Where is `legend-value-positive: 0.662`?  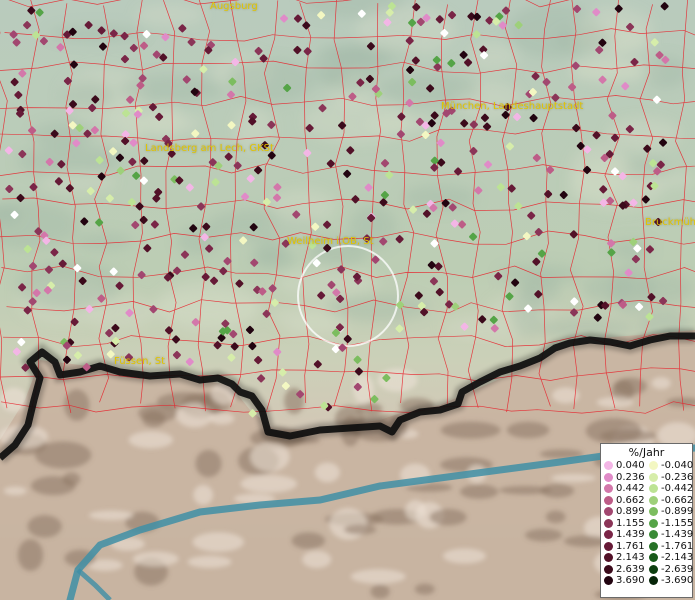 legend-value-positive: 0.662 is located at coordinates (630, 500).